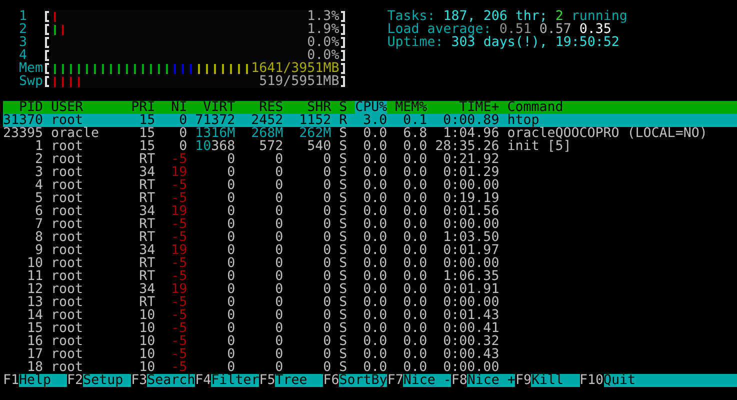  Describe the element at coordinates (471, 289) in the screenshot. I see `table-cell-text: 0:01.91` at that location.